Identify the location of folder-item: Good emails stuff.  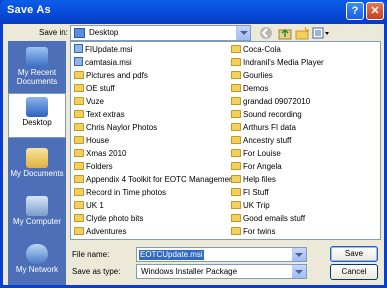
(268, 218).